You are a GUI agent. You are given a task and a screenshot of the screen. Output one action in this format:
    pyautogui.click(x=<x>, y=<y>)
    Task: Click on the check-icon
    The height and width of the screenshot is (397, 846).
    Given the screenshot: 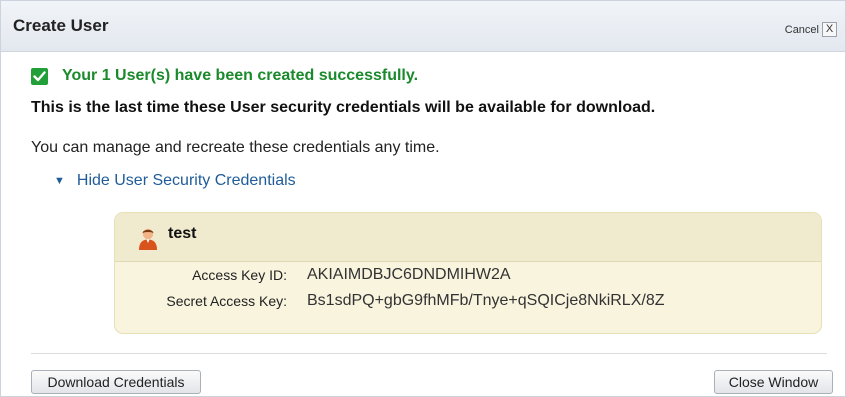 What is the action you would take?
    pyautogui.click(x=39, y=76)
    